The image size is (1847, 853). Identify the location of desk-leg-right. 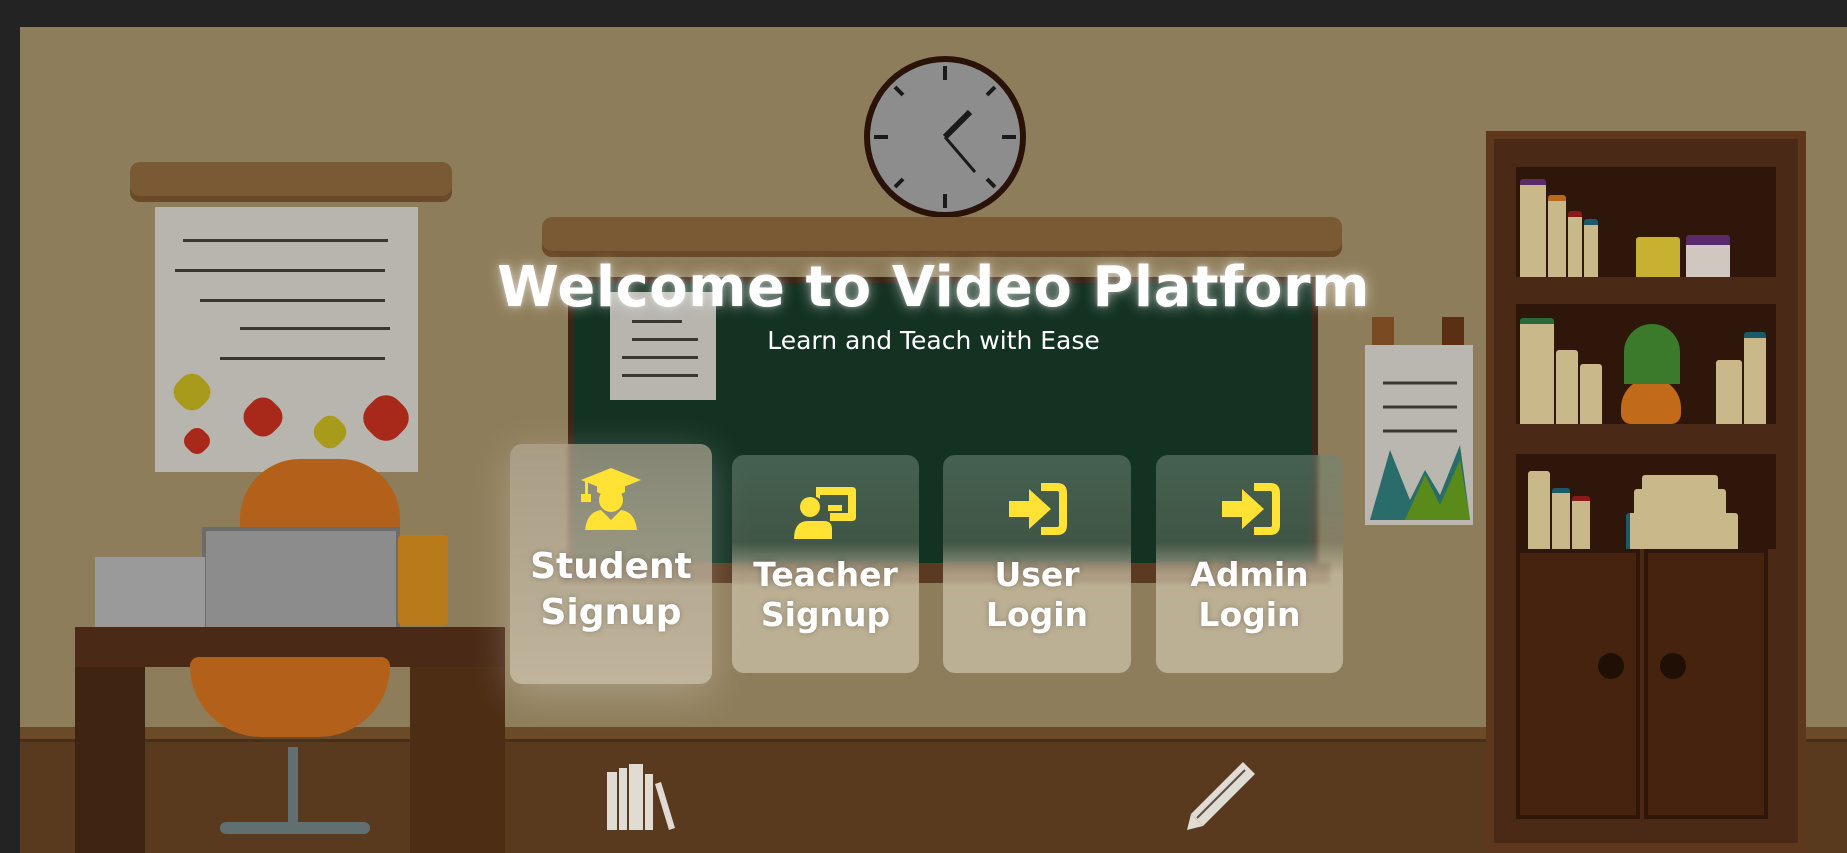
(457, 760).